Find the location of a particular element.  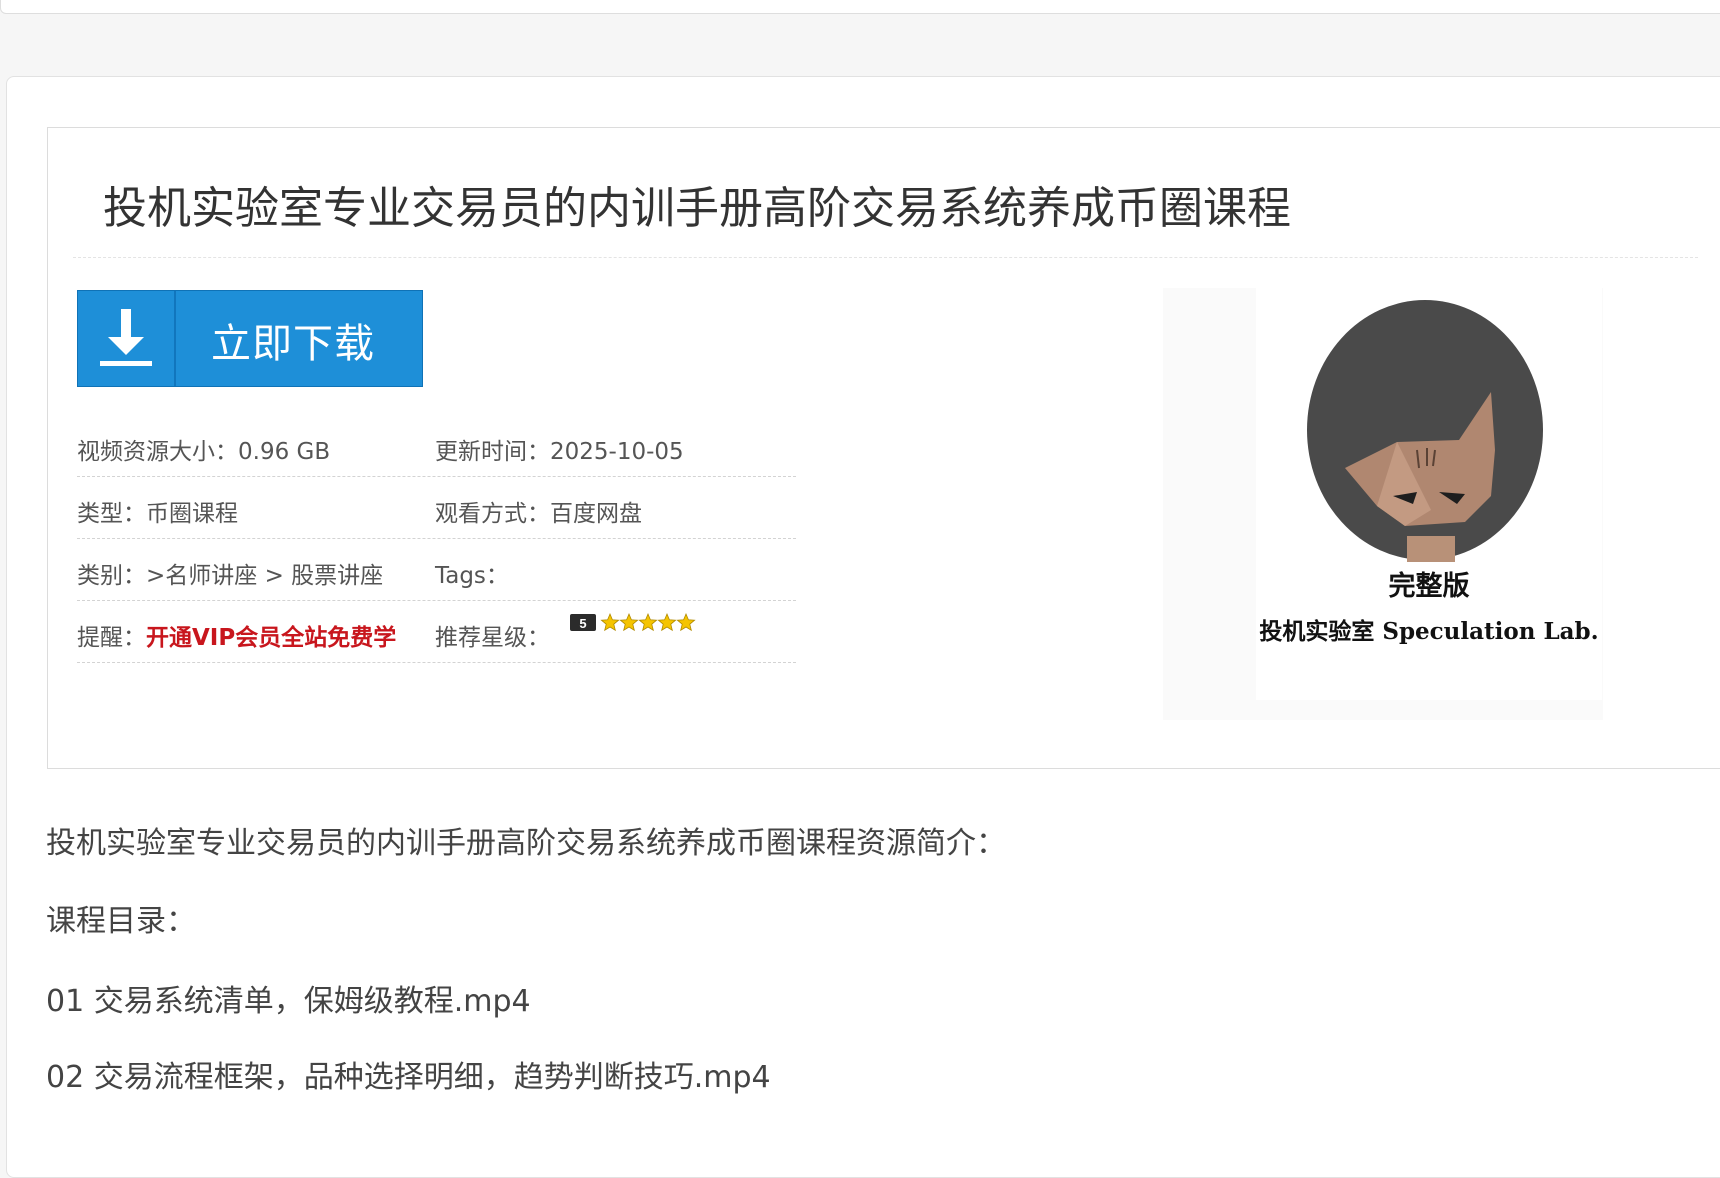

update-time: 更新时间：2025-10-05 is located at coordinates (559, 452).